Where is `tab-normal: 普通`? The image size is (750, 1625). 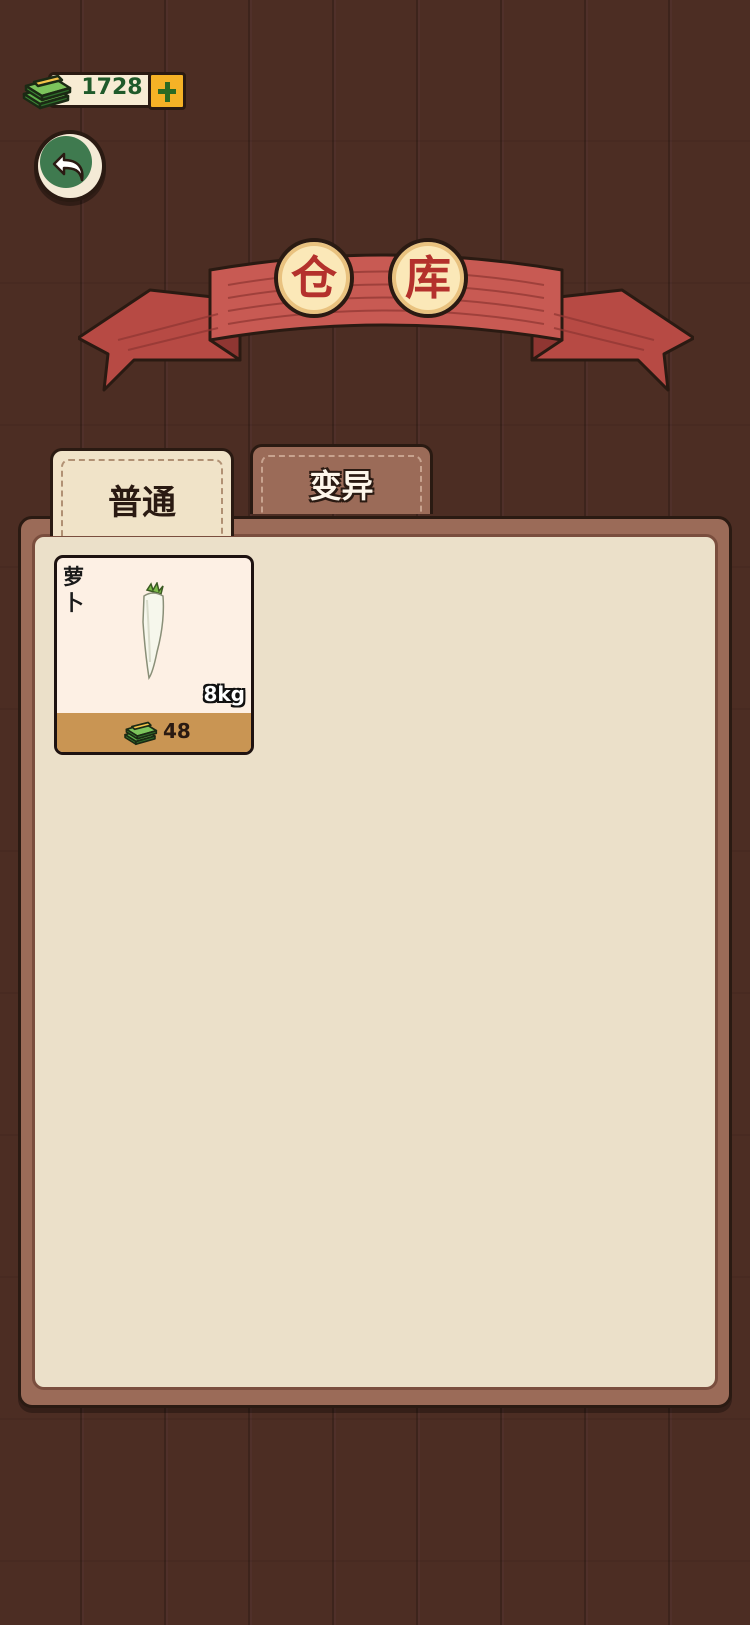 tab-normal: 普通 is located at coordinates (142, 492).